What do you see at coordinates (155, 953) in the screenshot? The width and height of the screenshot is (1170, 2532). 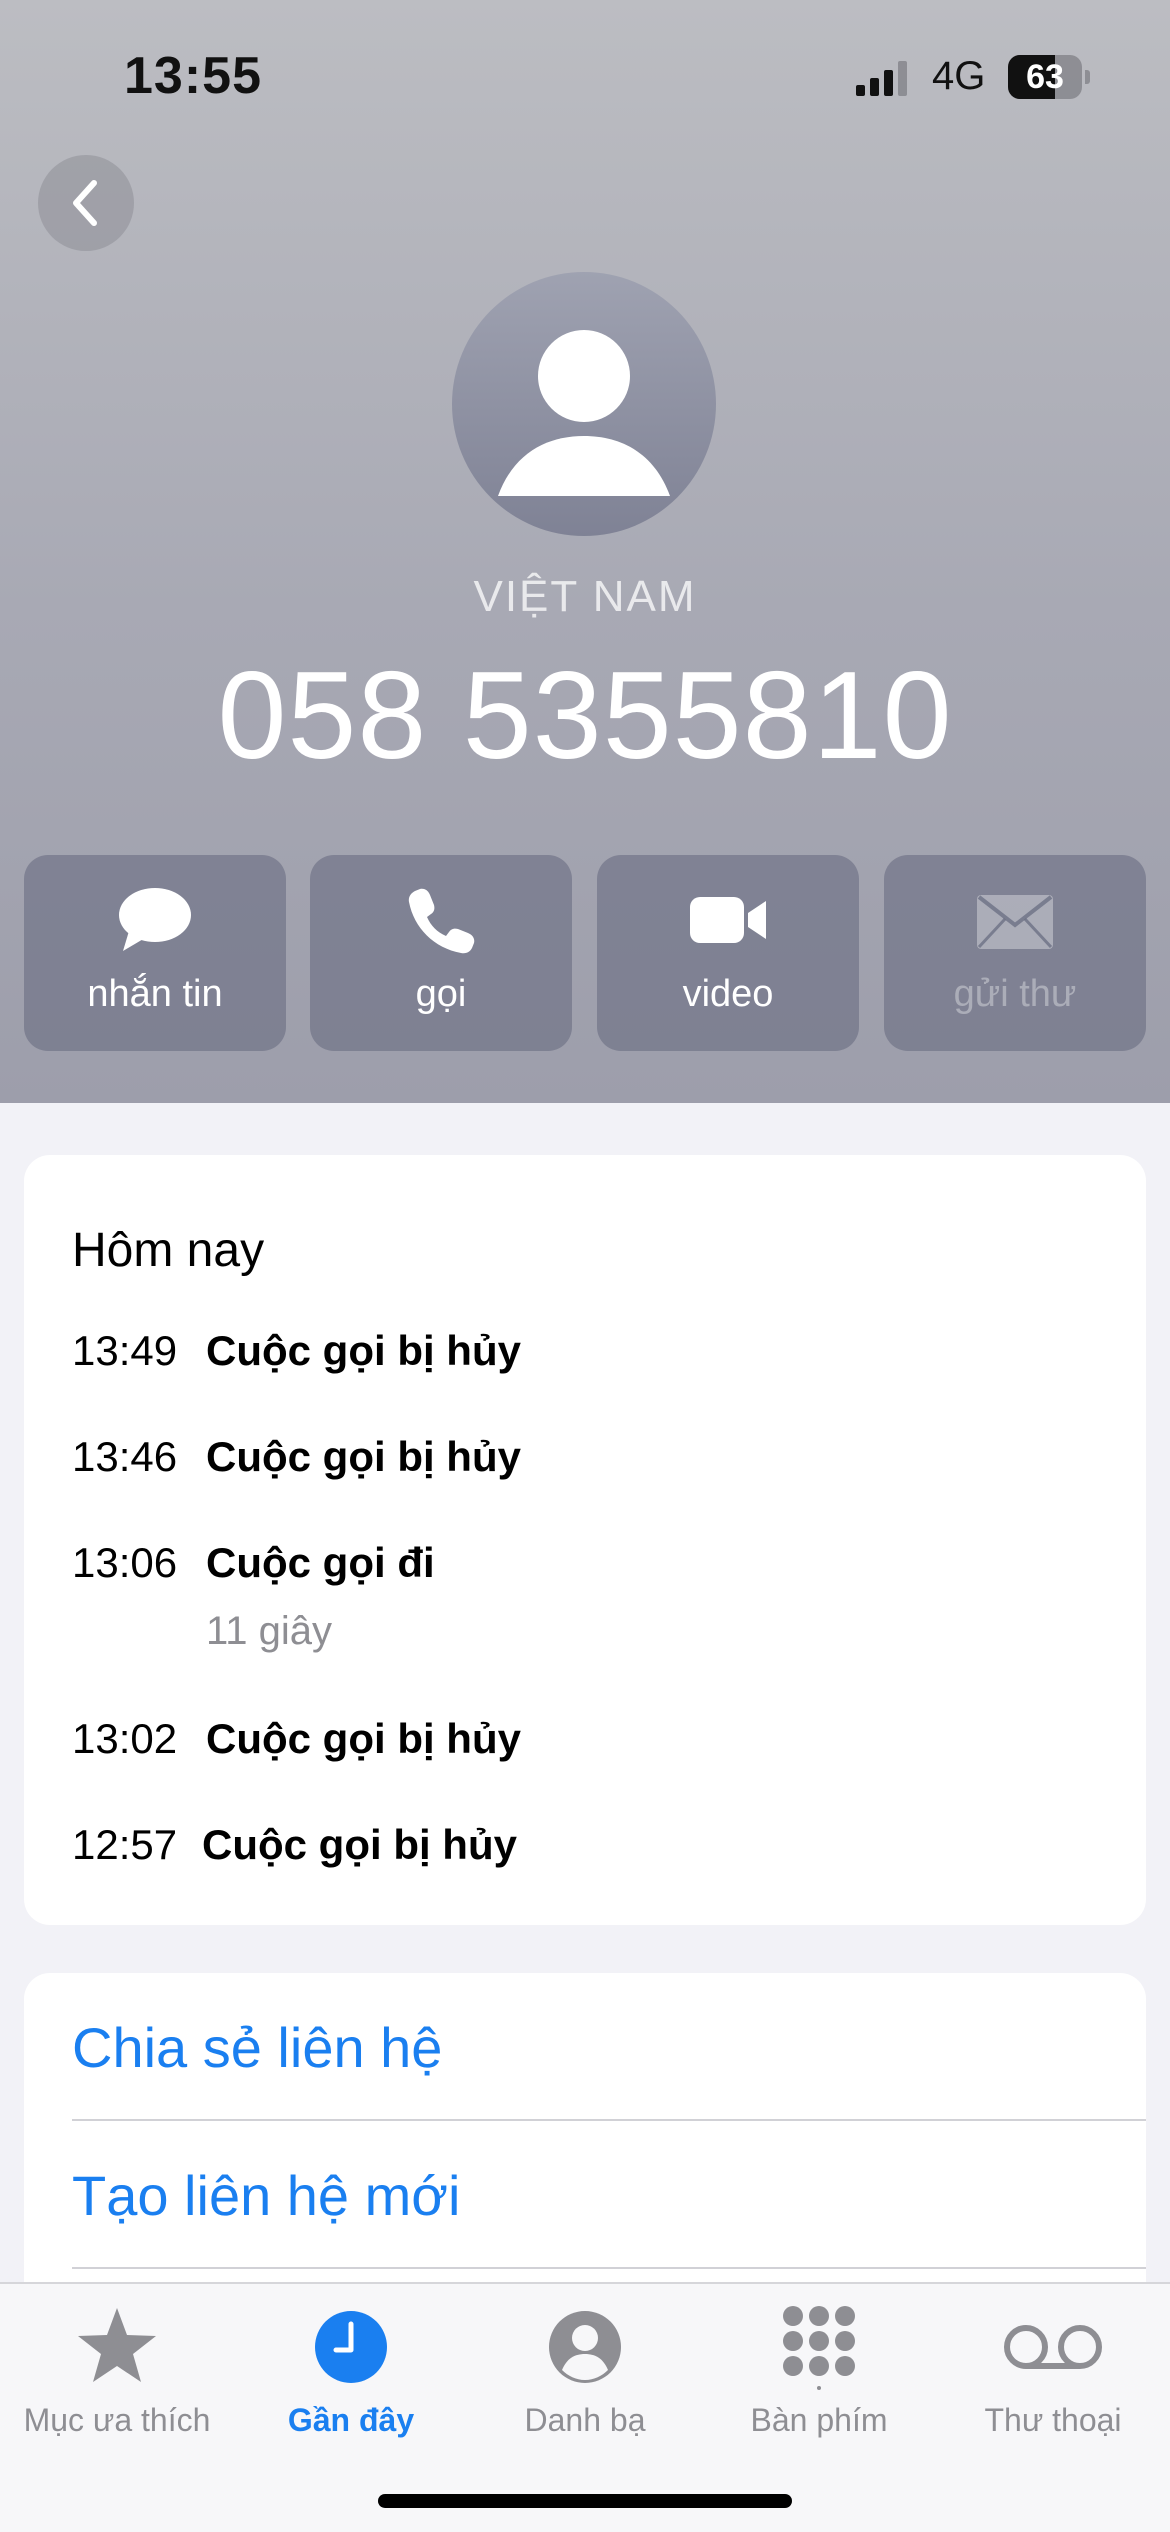 I see `message-button: nhắn tin` at bounding box center [155, 953].